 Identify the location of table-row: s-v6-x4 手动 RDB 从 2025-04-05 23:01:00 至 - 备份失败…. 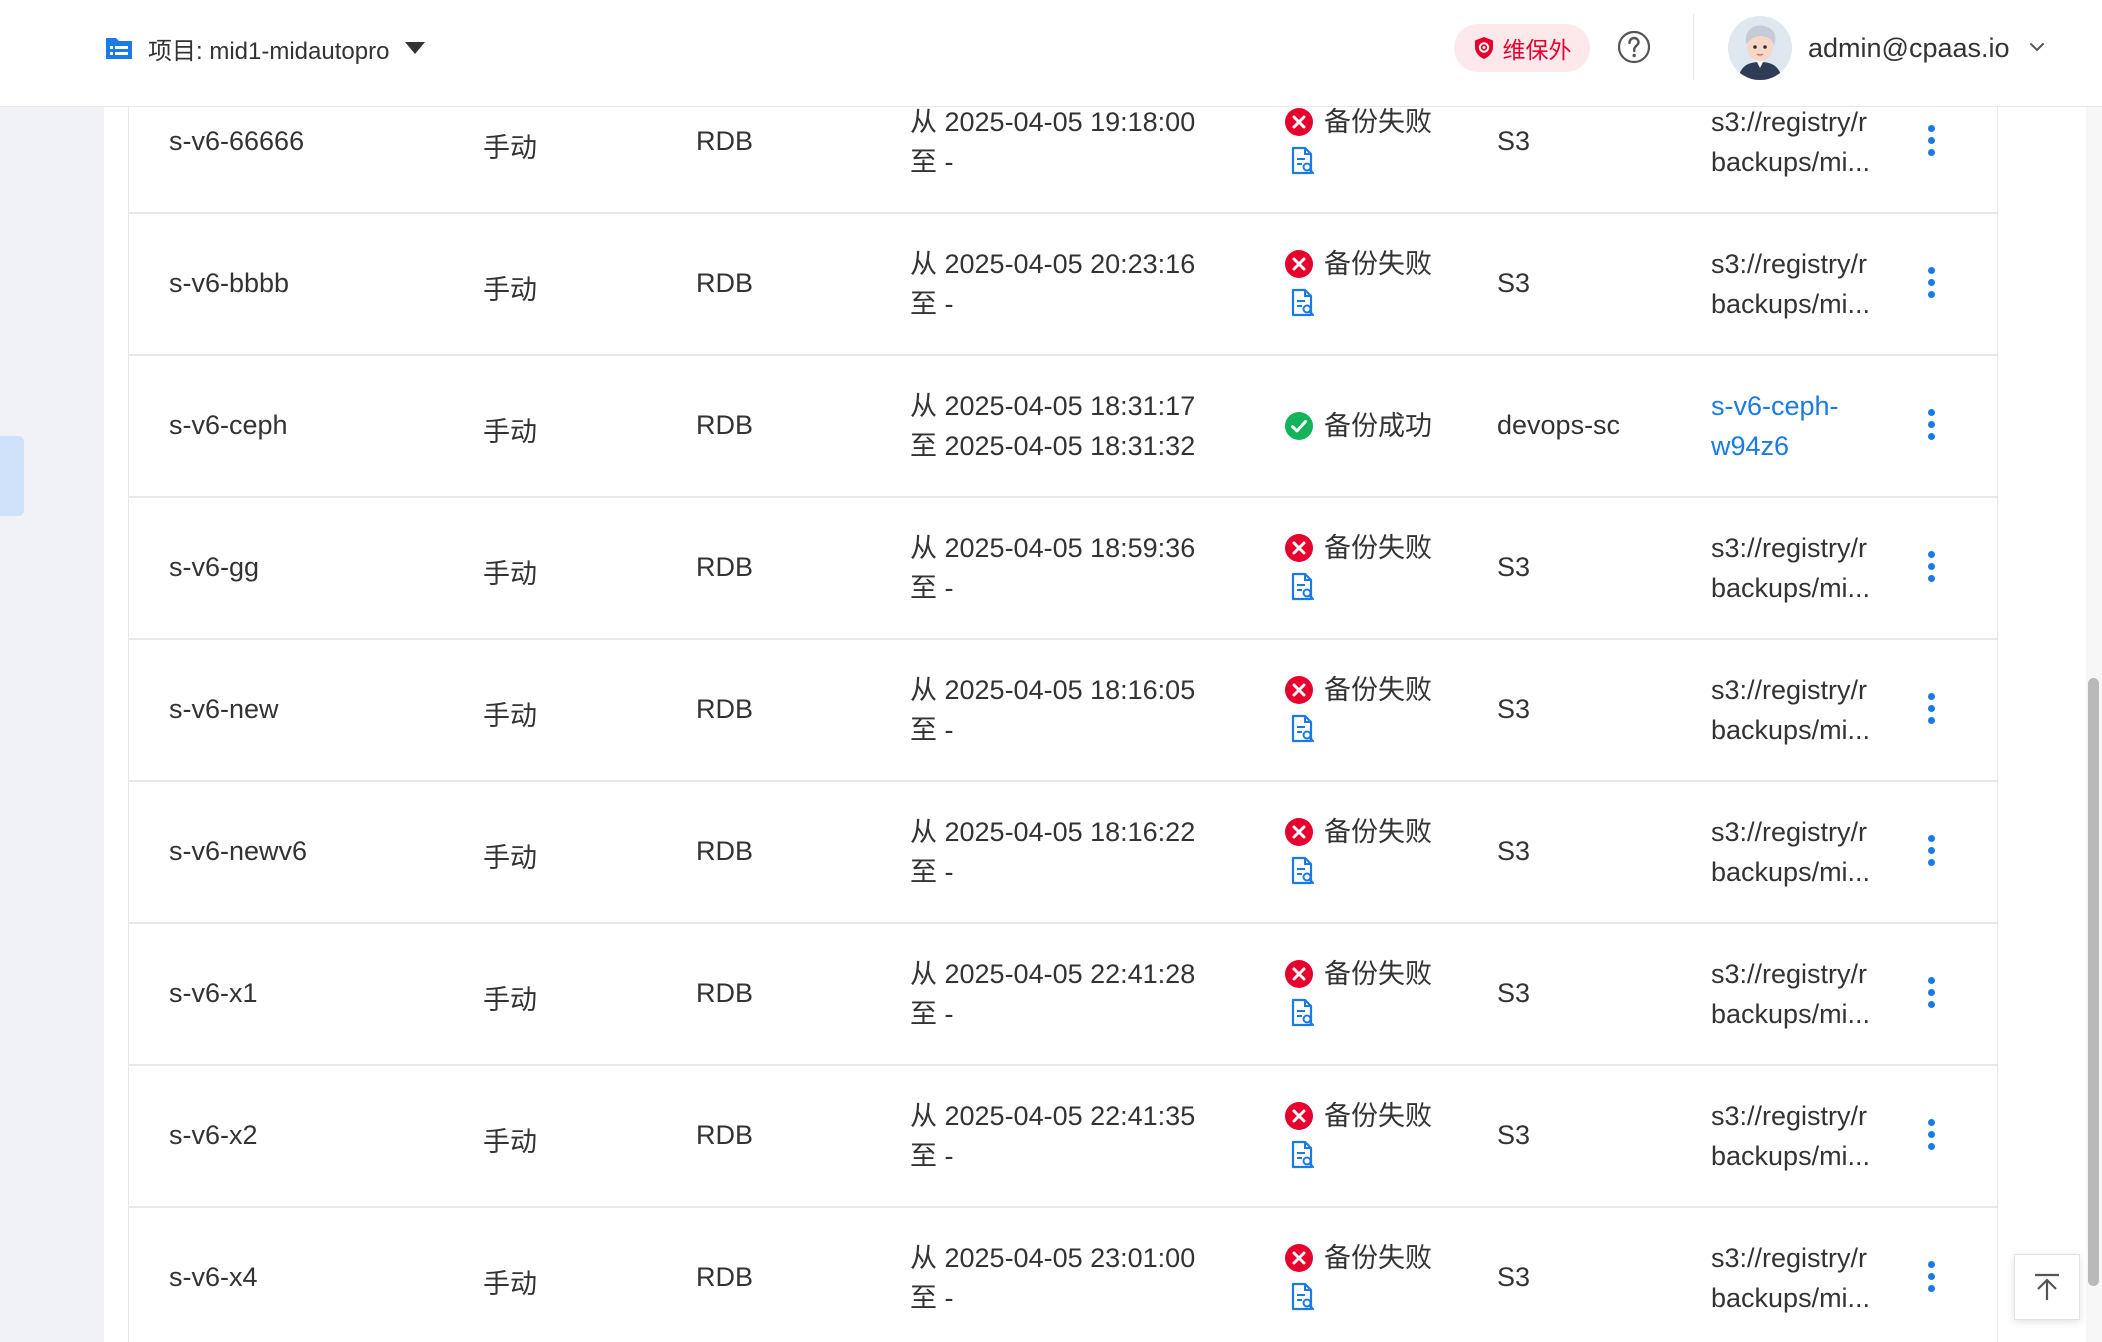
(1063, 1275).